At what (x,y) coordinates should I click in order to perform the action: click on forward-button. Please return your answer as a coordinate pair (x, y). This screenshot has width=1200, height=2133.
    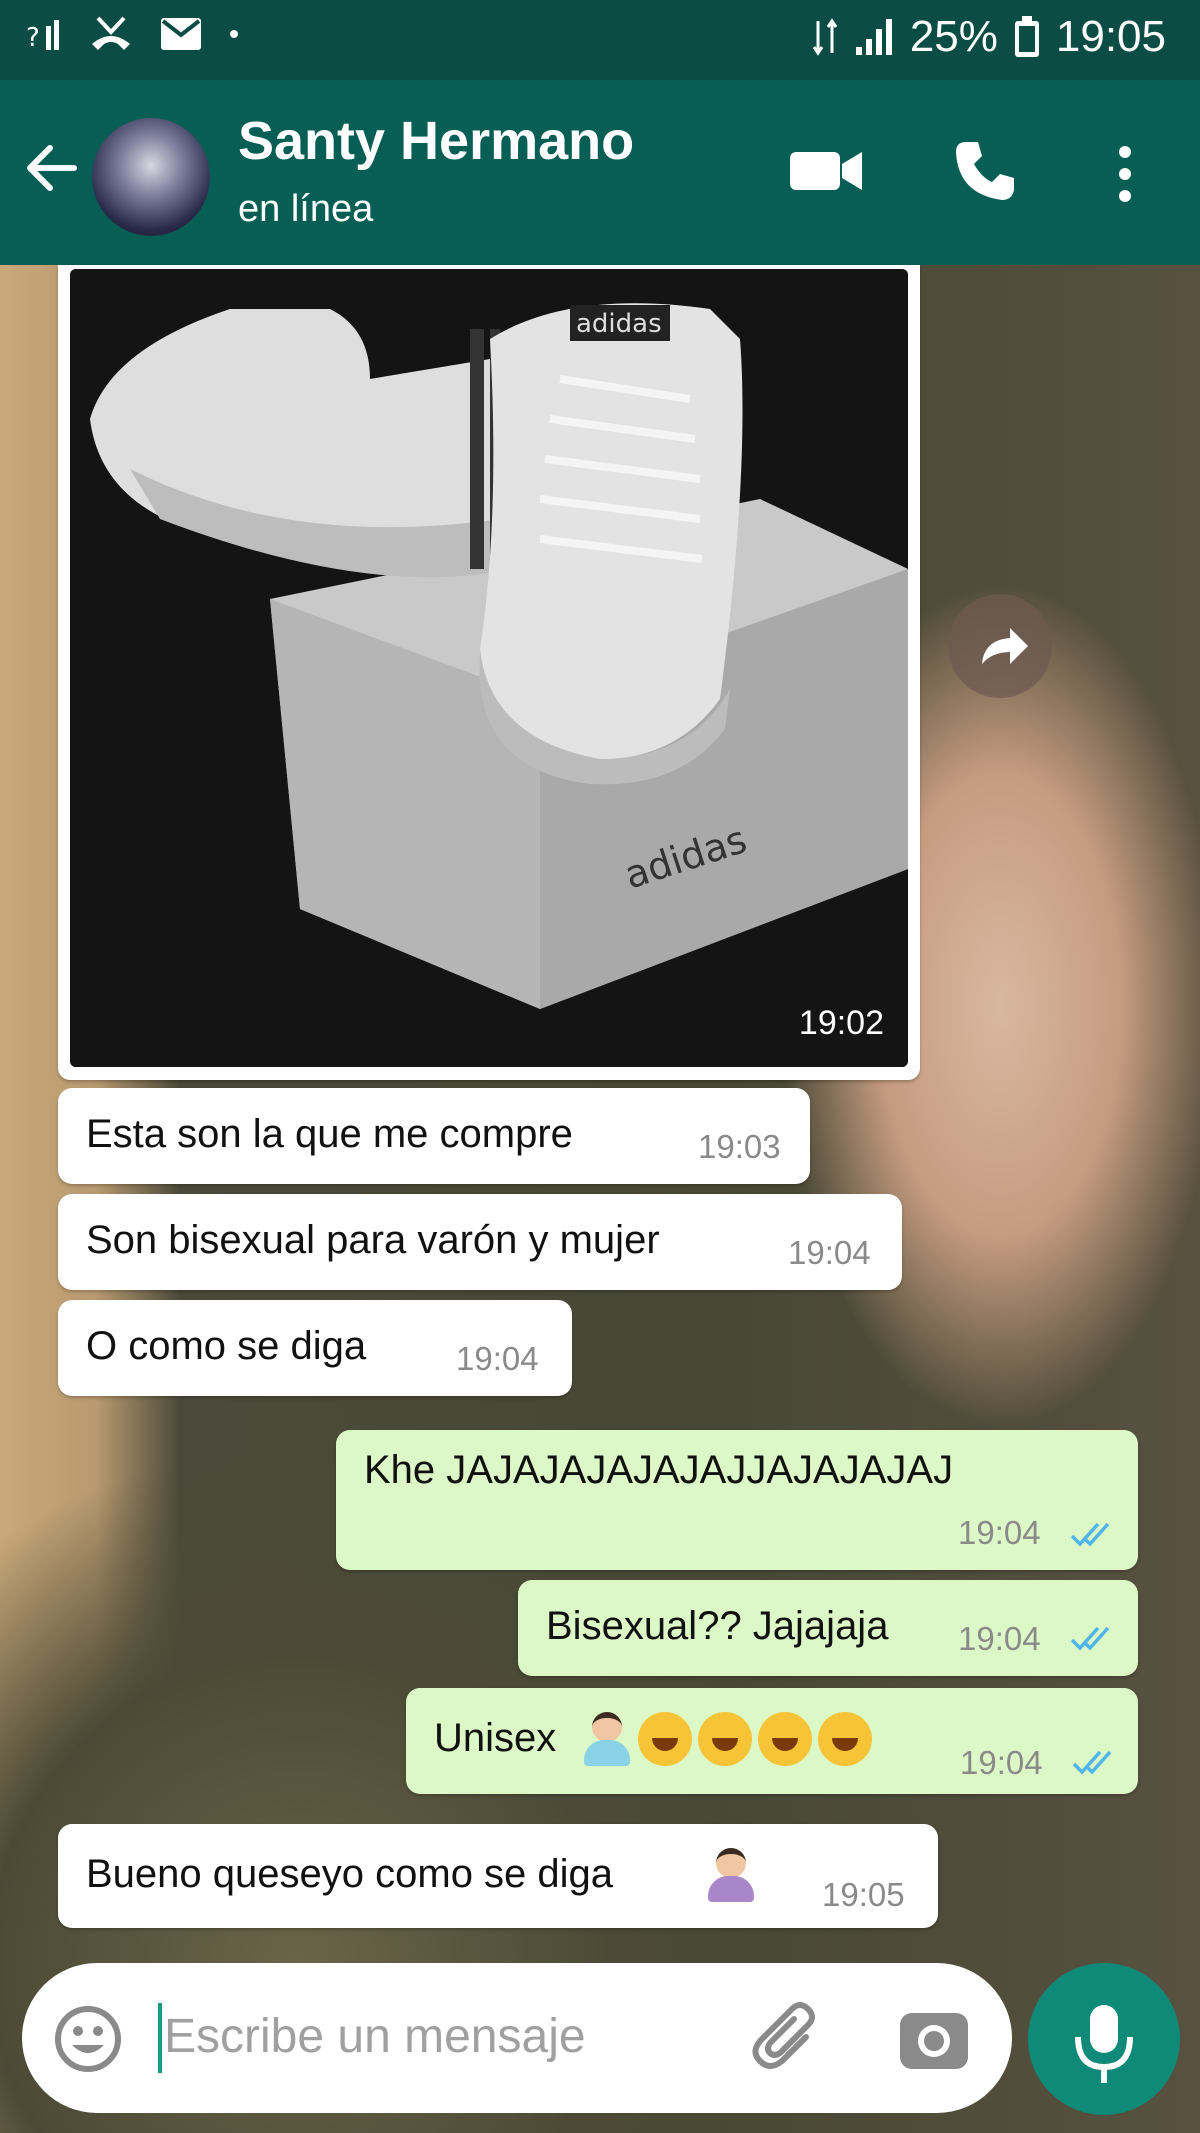
    Looking at the image, I should click on (1000, 646).